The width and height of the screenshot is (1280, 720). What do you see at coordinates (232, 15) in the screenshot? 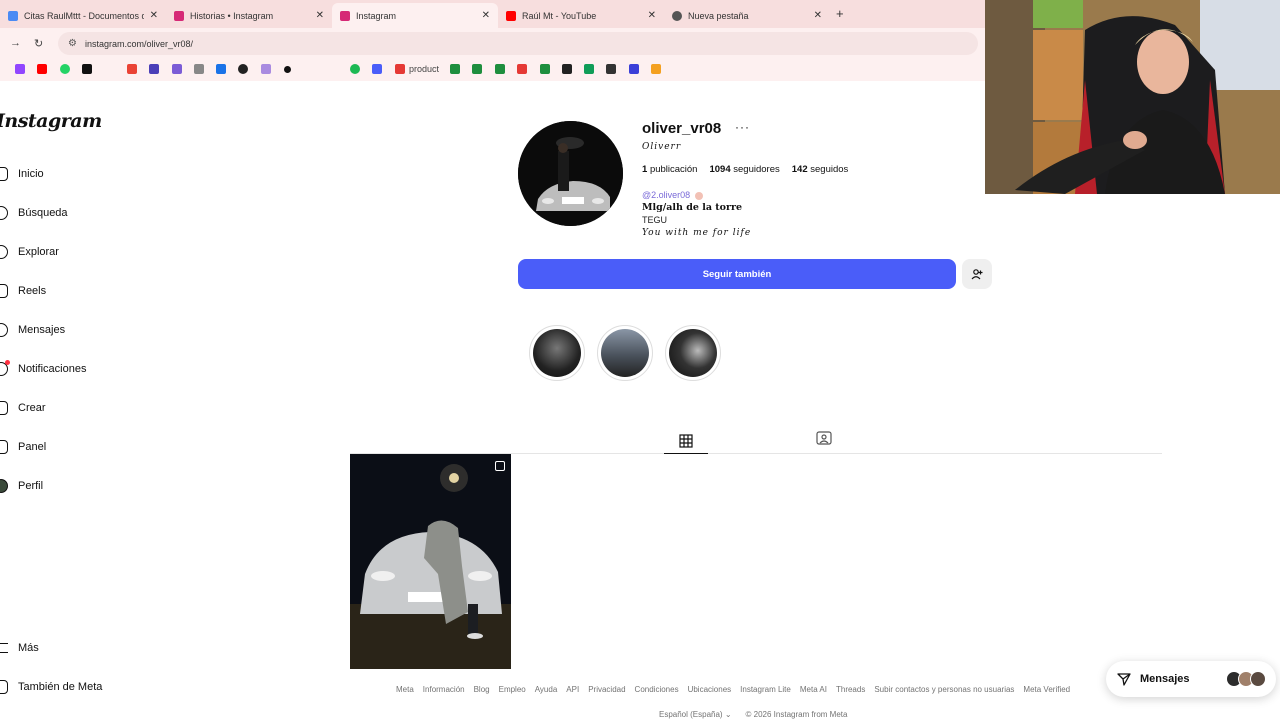
I see `tab-title: Historias • Instagram` at bounding box center [232, 15].